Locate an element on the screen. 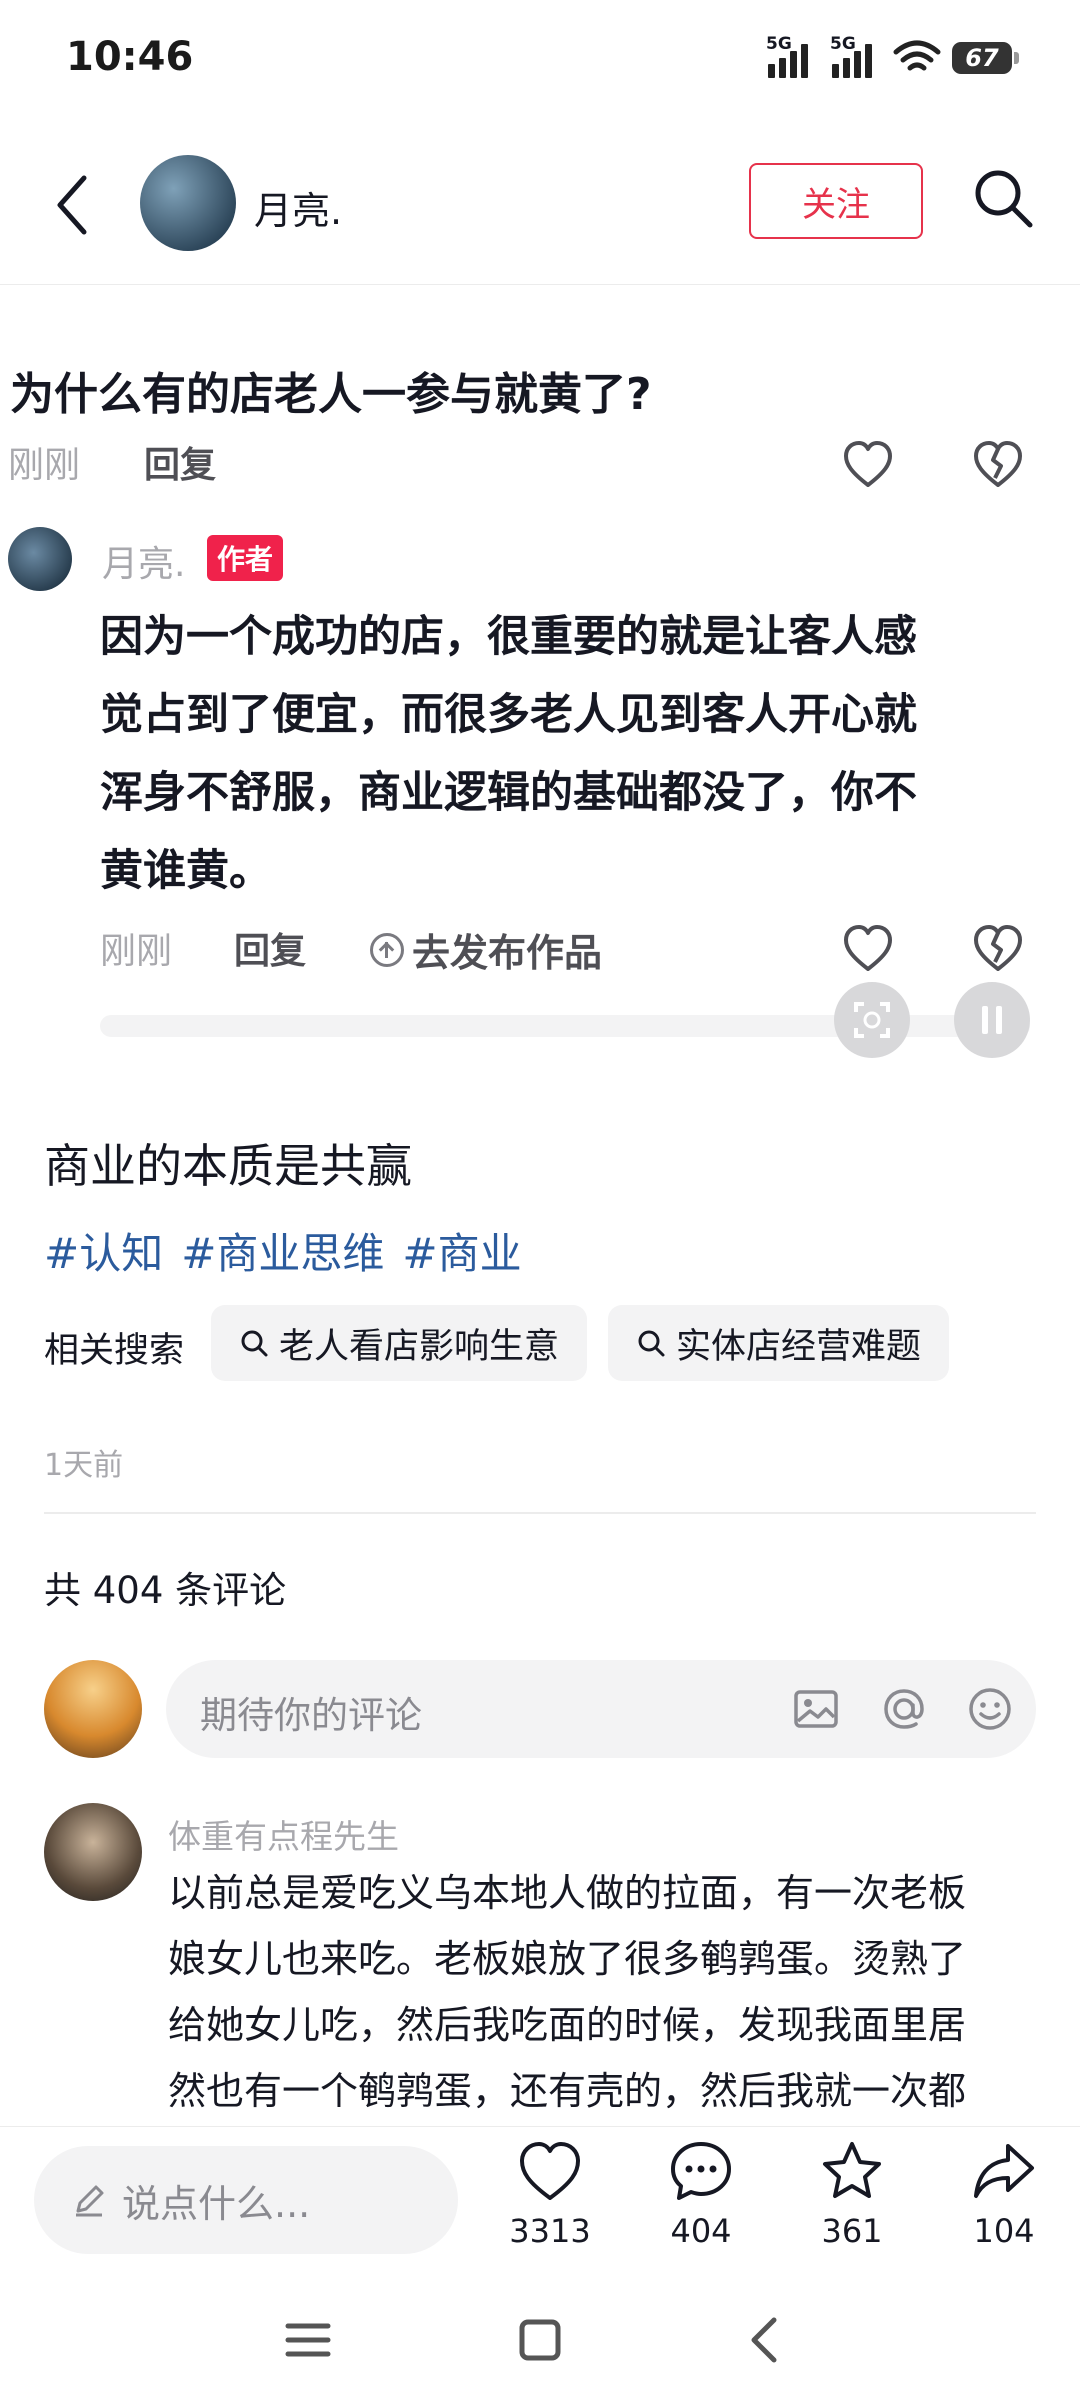 This screenshot has width=1080, height=2401. like-button: 3313 is located at coordinates (550, 2194).